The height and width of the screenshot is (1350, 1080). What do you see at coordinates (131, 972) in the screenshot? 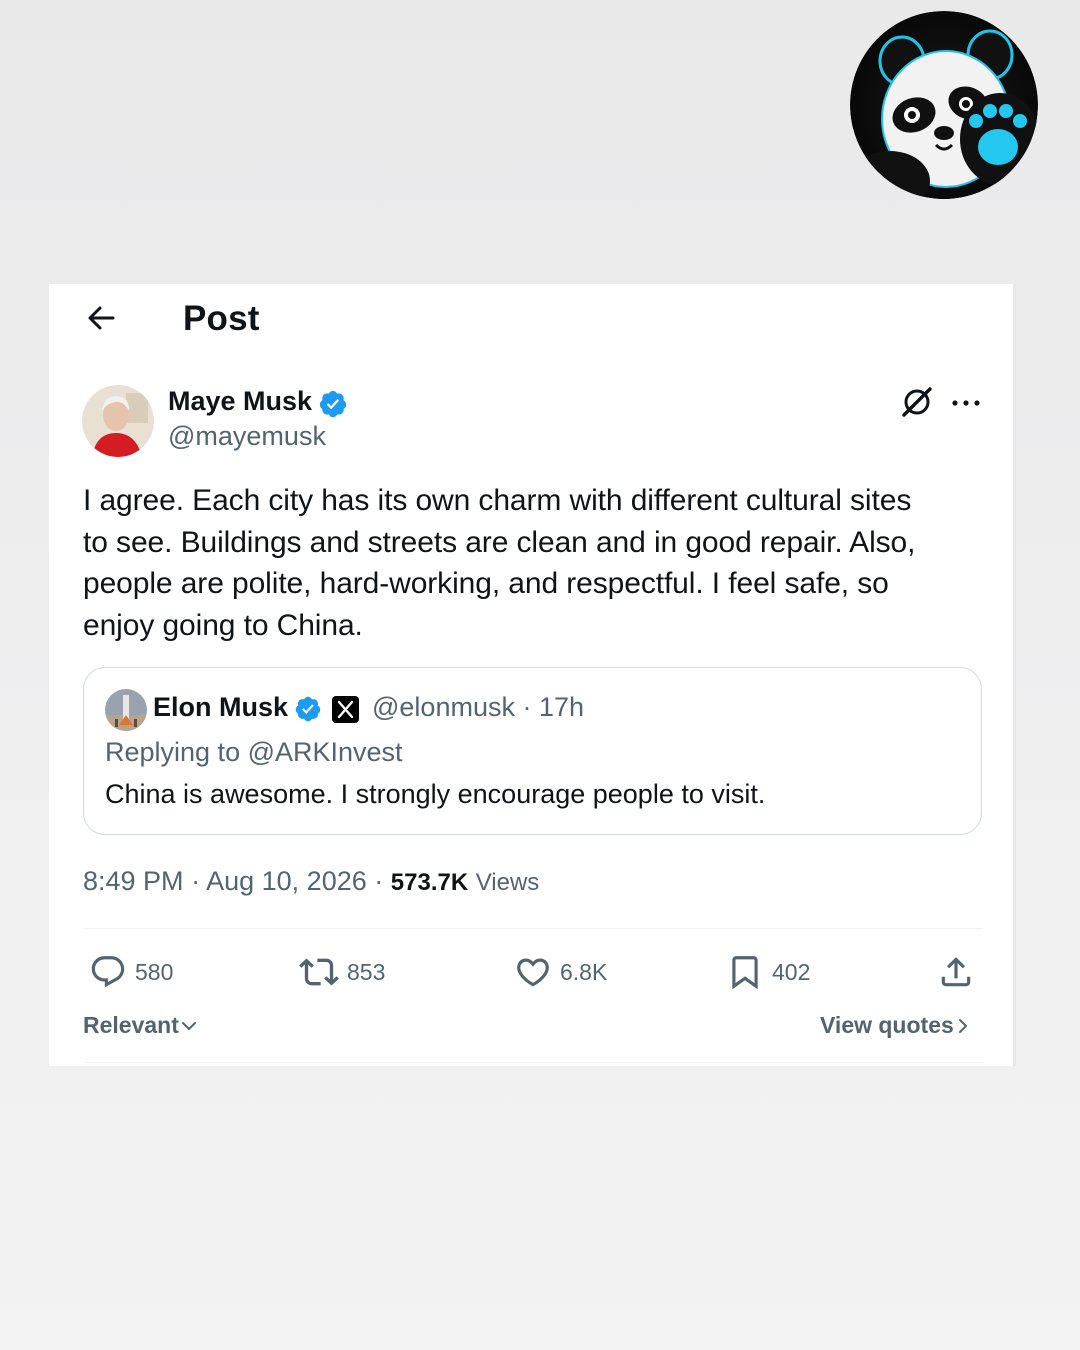
I see `reply-button: 580` at bounding box center [131, 972].